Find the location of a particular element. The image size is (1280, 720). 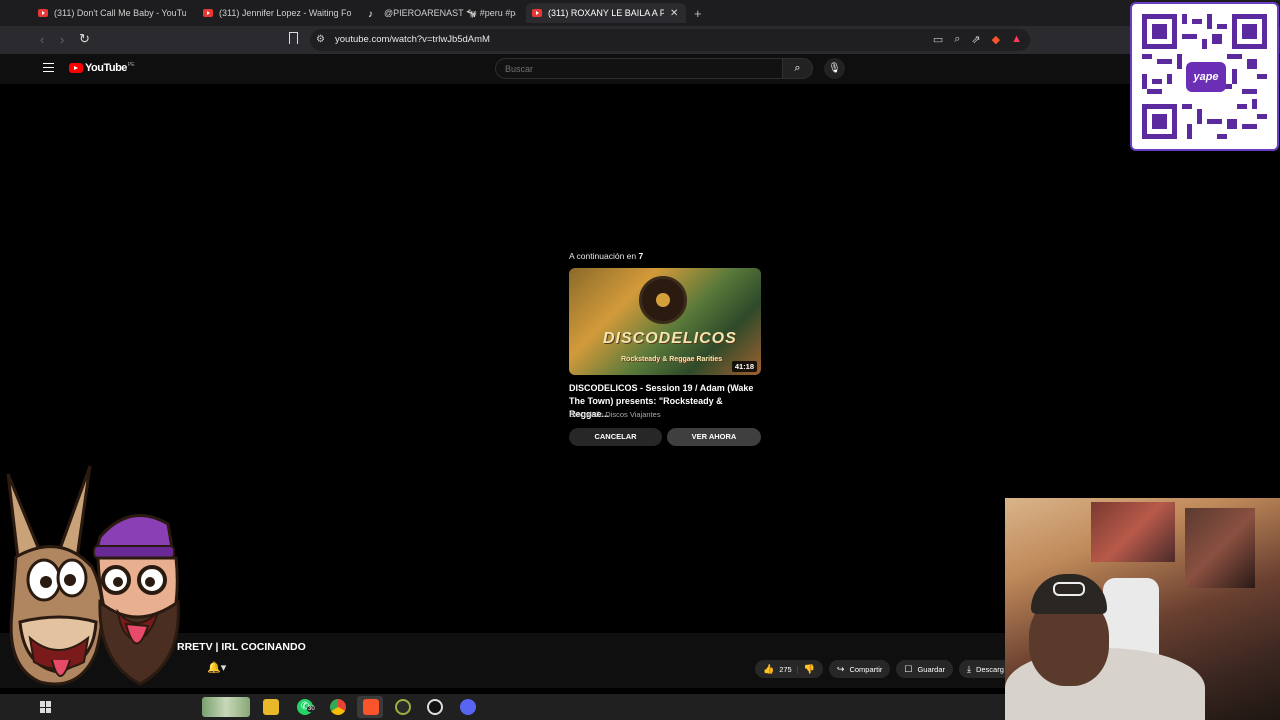

like-count: 275 is located at coordinates (785, 669).